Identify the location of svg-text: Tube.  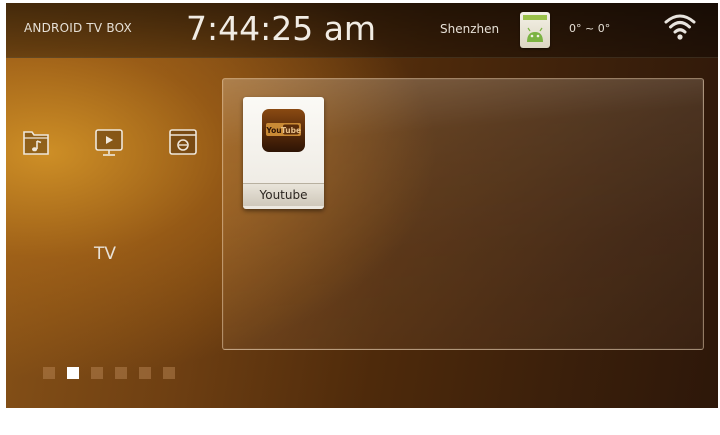
(291, 130).